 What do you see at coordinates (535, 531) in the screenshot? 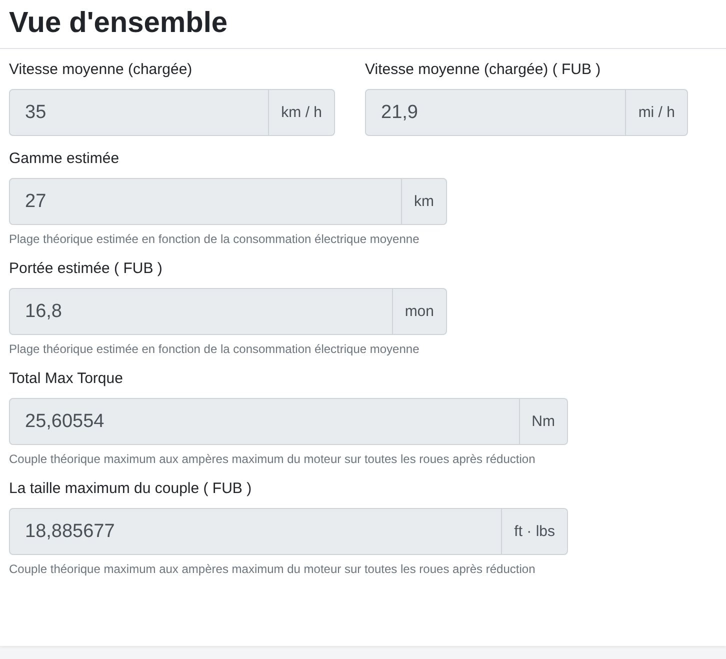
I see `unit-addon: ft · lbs` at bounding box center [535, 531].